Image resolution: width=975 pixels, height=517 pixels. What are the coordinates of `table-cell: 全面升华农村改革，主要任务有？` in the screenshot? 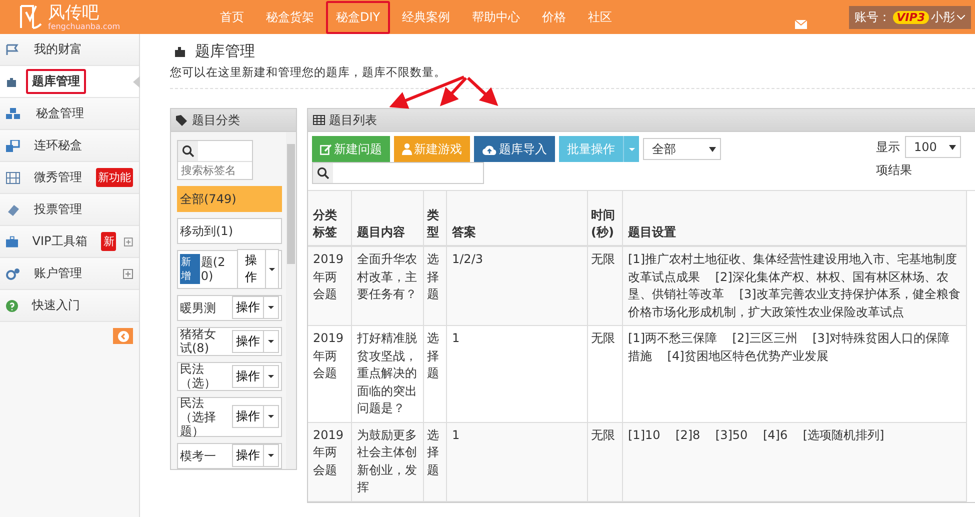 It's located at (388, 286).